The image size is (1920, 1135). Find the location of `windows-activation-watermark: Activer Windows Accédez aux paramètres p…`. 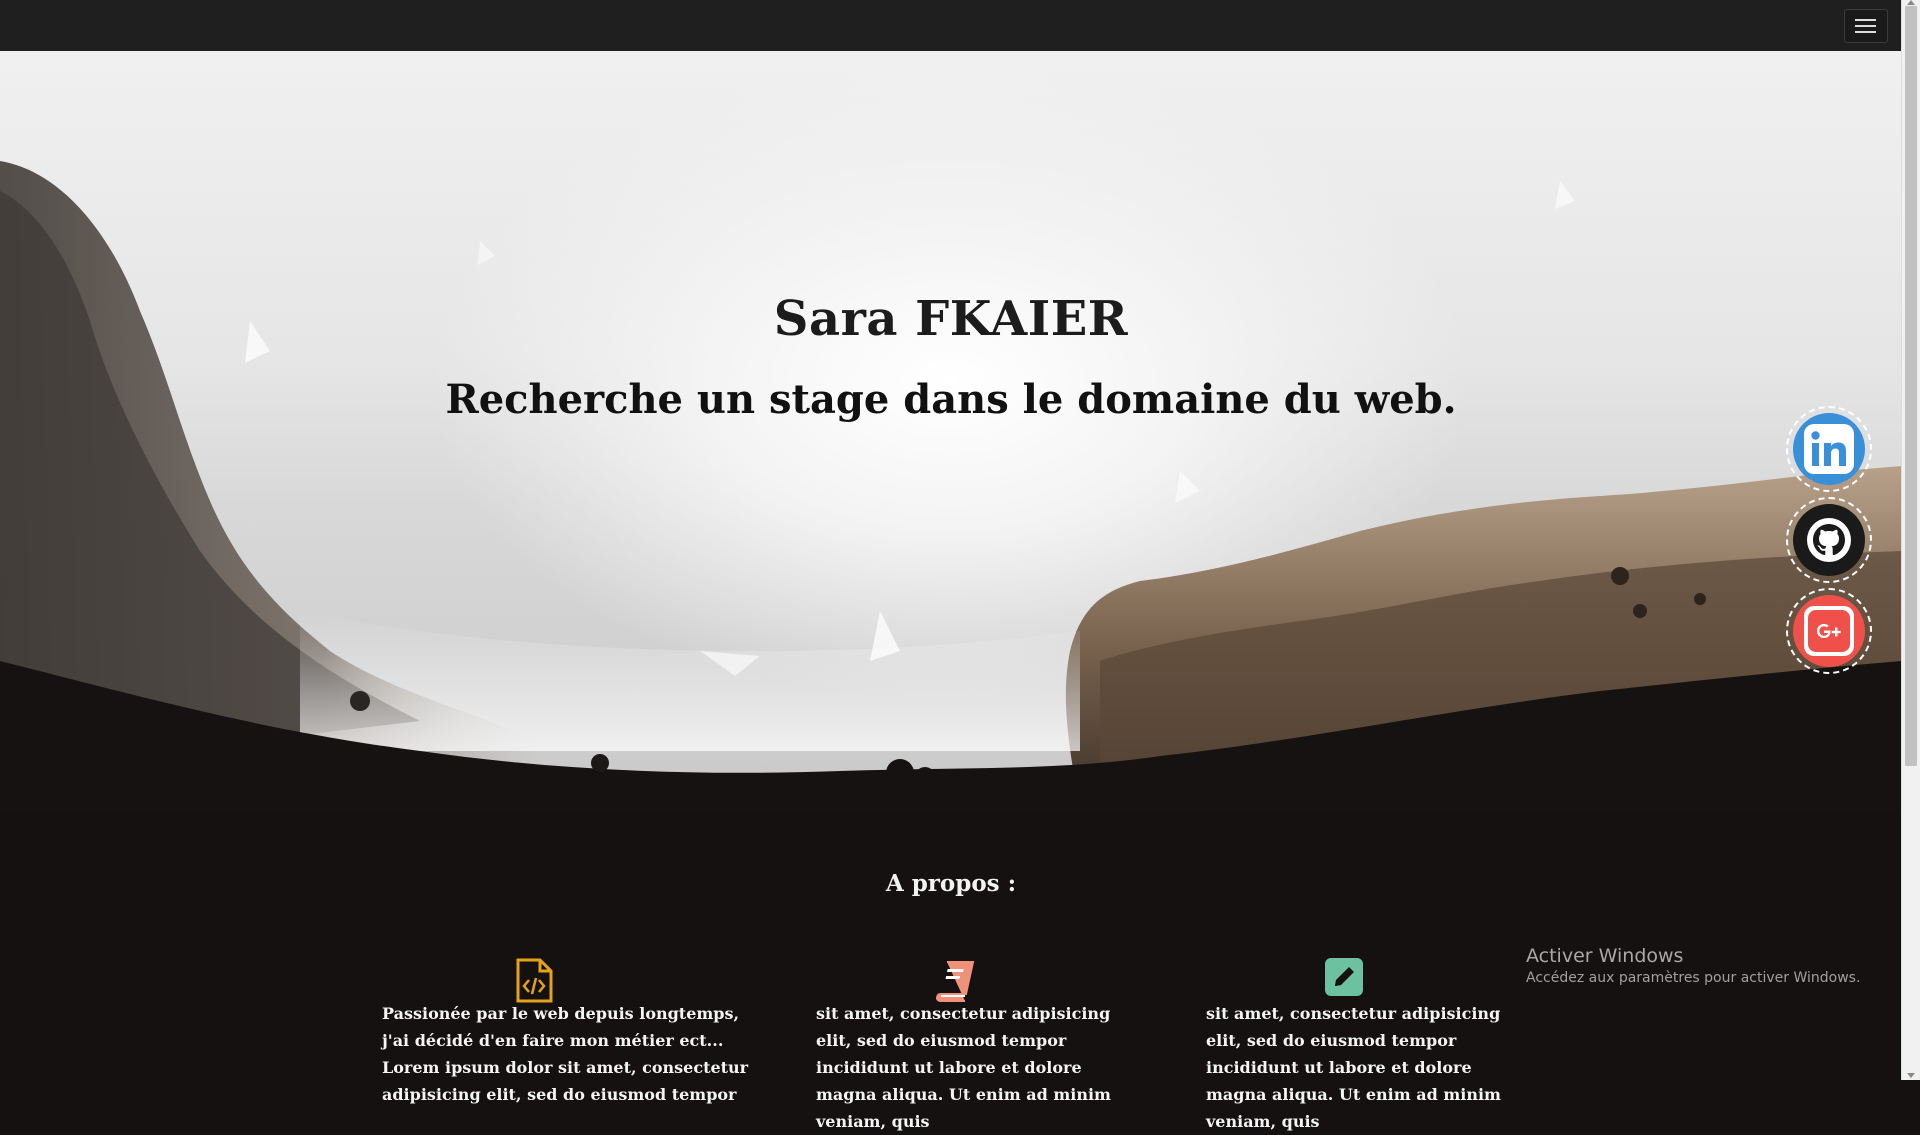

windows-activation-watermark: Activer Windows Accédez aux paramètres p… is located at coordinates (1693, 965).